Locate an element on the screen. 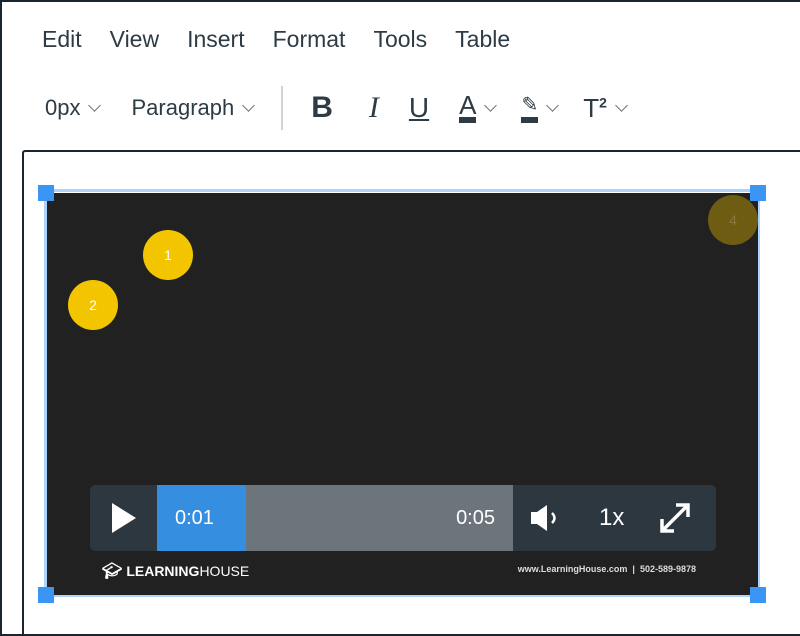 The height and width of the screenshot is (636, 800). menu-table: Table is located at coordinates (482, 39).